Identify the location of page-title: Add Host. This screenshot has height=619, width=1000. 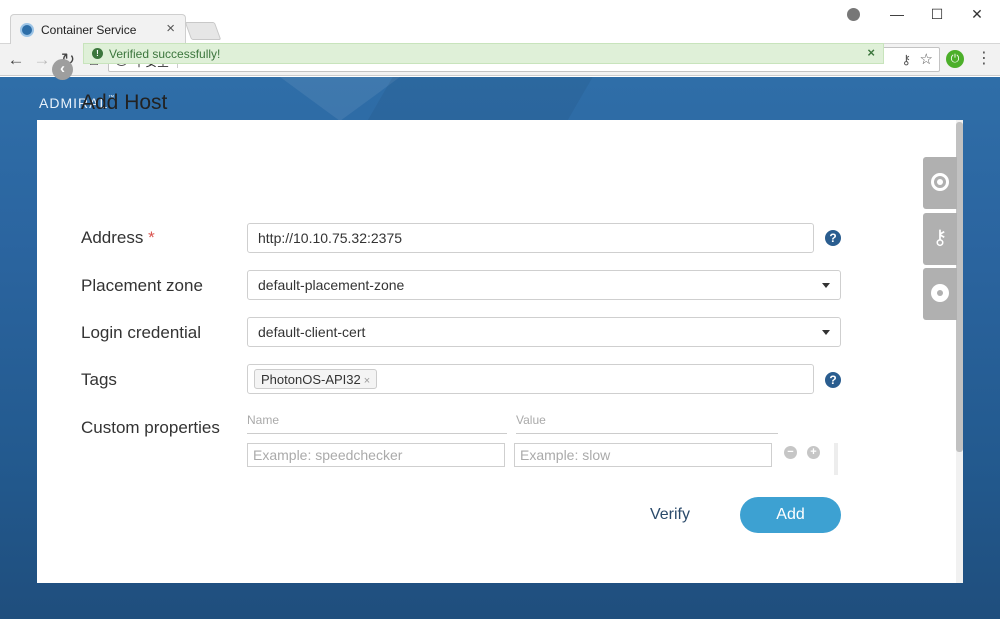
(124, 102).